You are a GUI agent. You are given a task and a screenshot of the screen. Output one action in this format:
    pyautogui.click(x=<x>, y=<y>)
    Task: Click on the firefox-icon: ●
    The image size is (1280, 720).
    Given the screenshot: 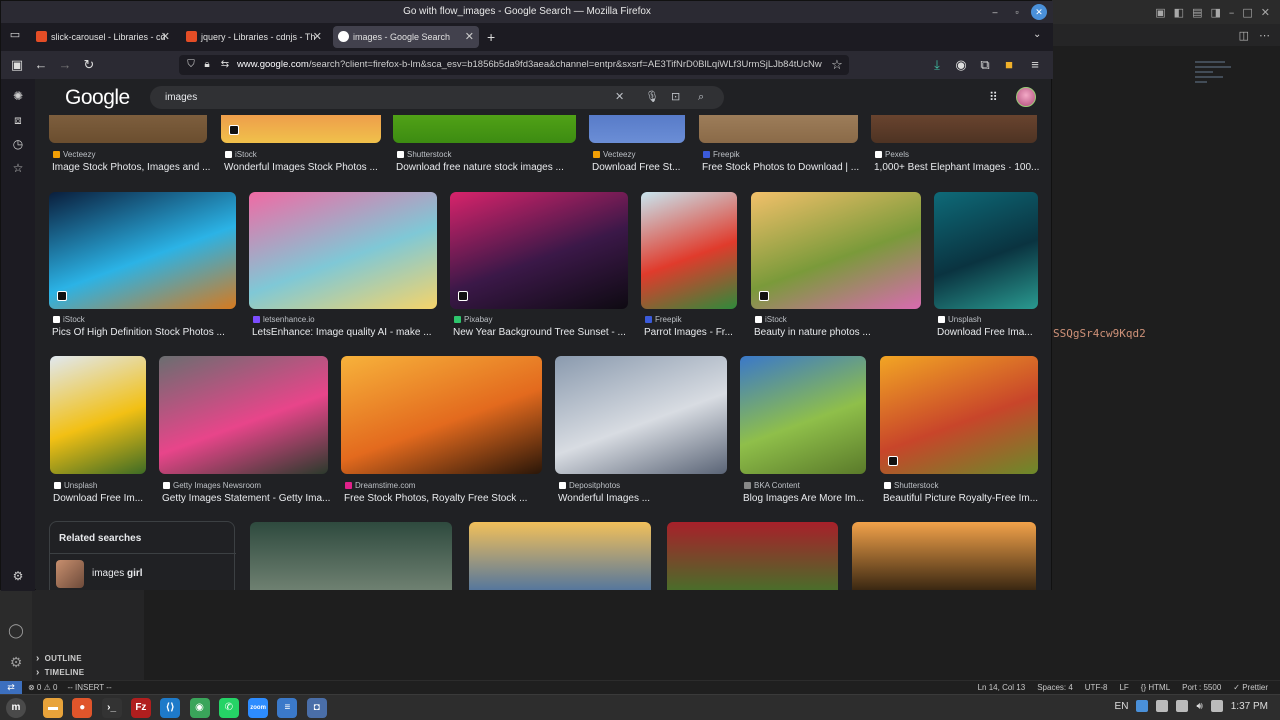 What is the action you would take?
    pyautogui.click(x=82, y=708)
    